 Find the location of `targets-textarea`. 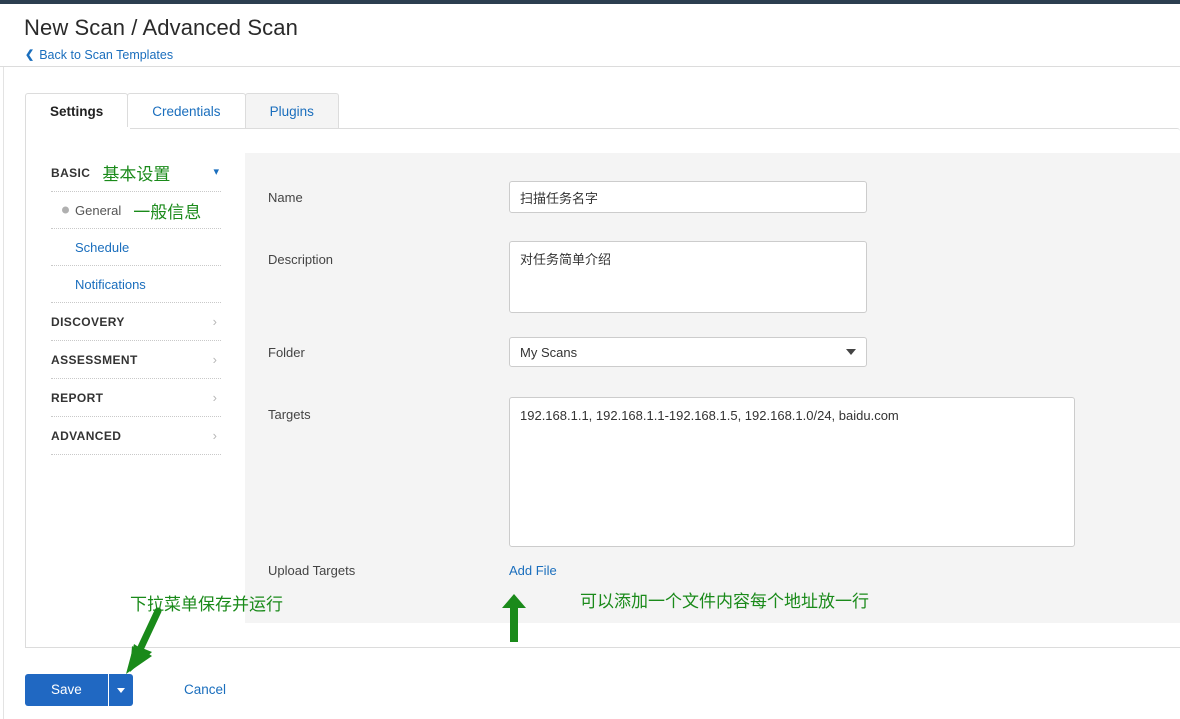

targets-textarea is located at coordinates (792, 472).